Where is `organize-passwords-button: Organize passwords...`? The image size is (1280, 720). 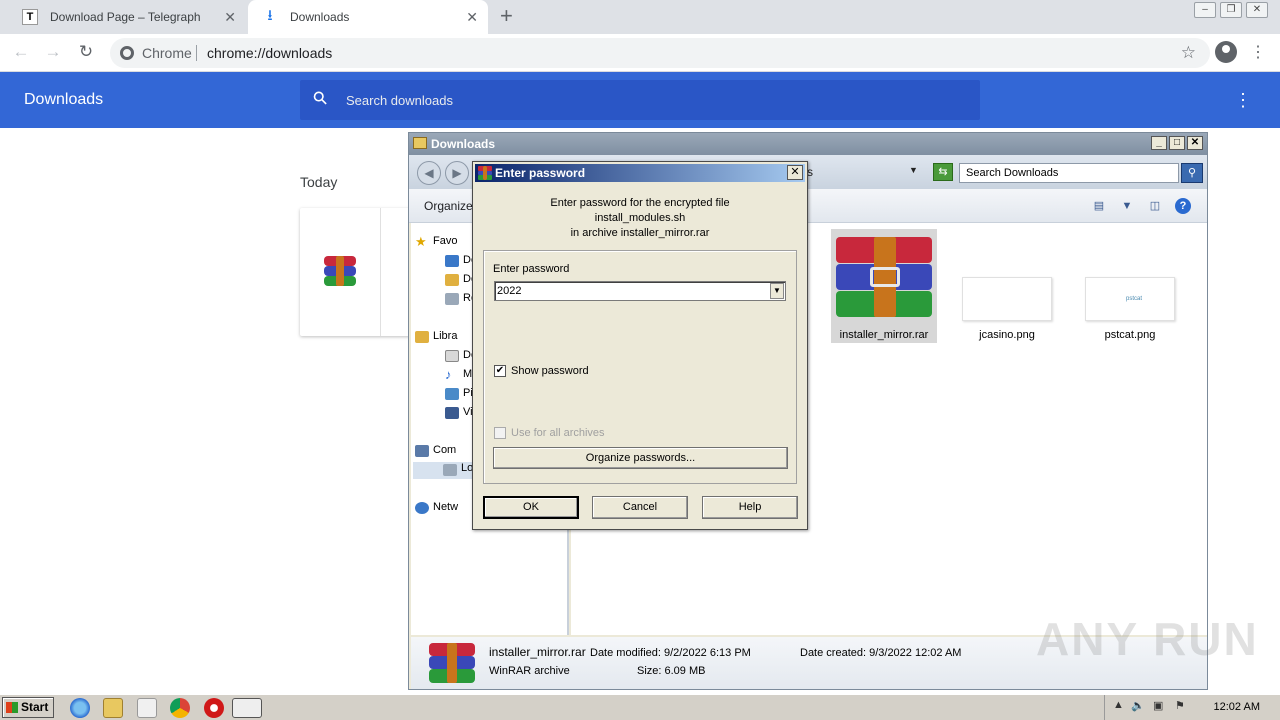 organize-passwords-button: Organize passwords... is located at coordinates (640, 458).